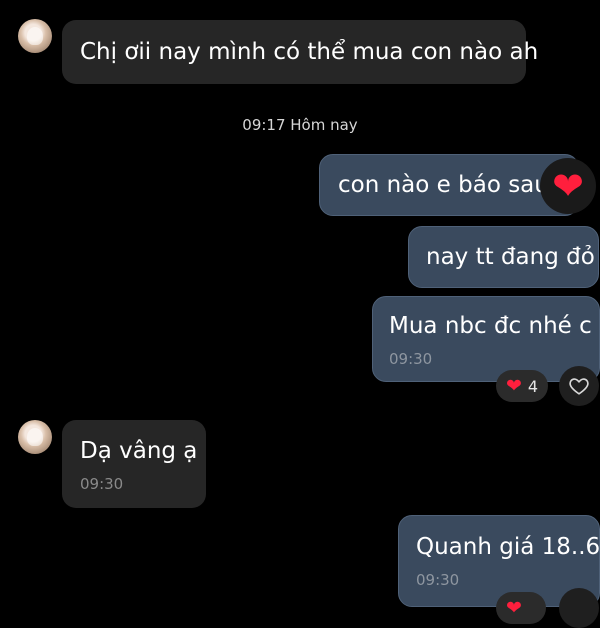  What do you see at coordinates (490, 326) in the screenshot?
I see `message-text: Mua nbc đc nhé c` at bounding box center [490, 326].